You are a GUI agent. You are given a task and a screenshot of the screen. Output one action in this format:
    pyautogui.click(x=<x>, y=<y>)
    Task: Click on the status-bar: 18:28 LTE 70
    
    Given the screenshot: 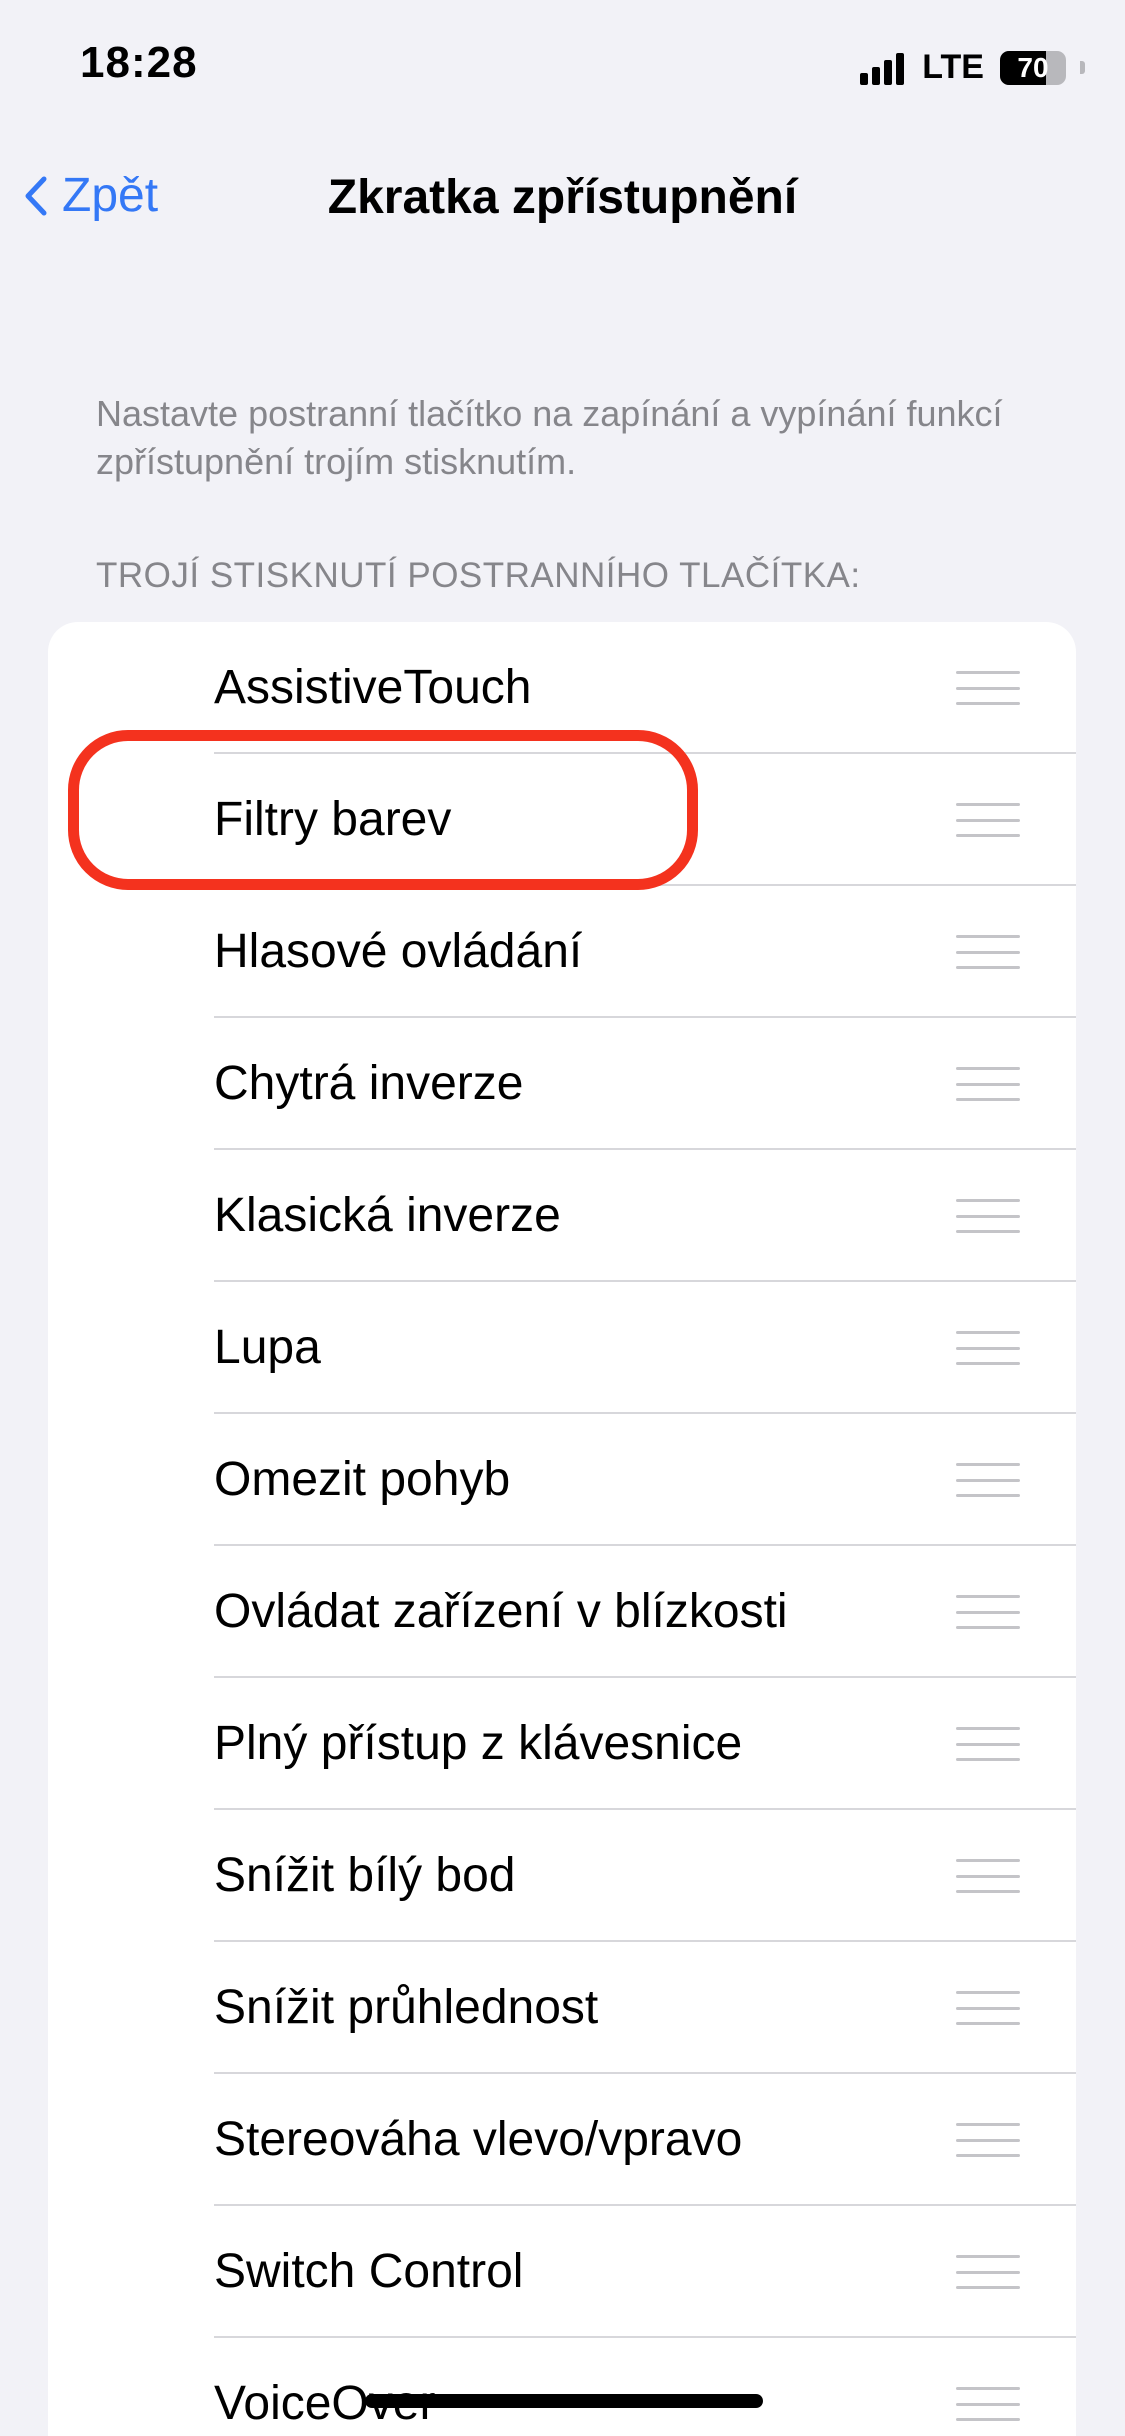 What is the action you would take?
    pyautogui.click(x=562, y=70)
    